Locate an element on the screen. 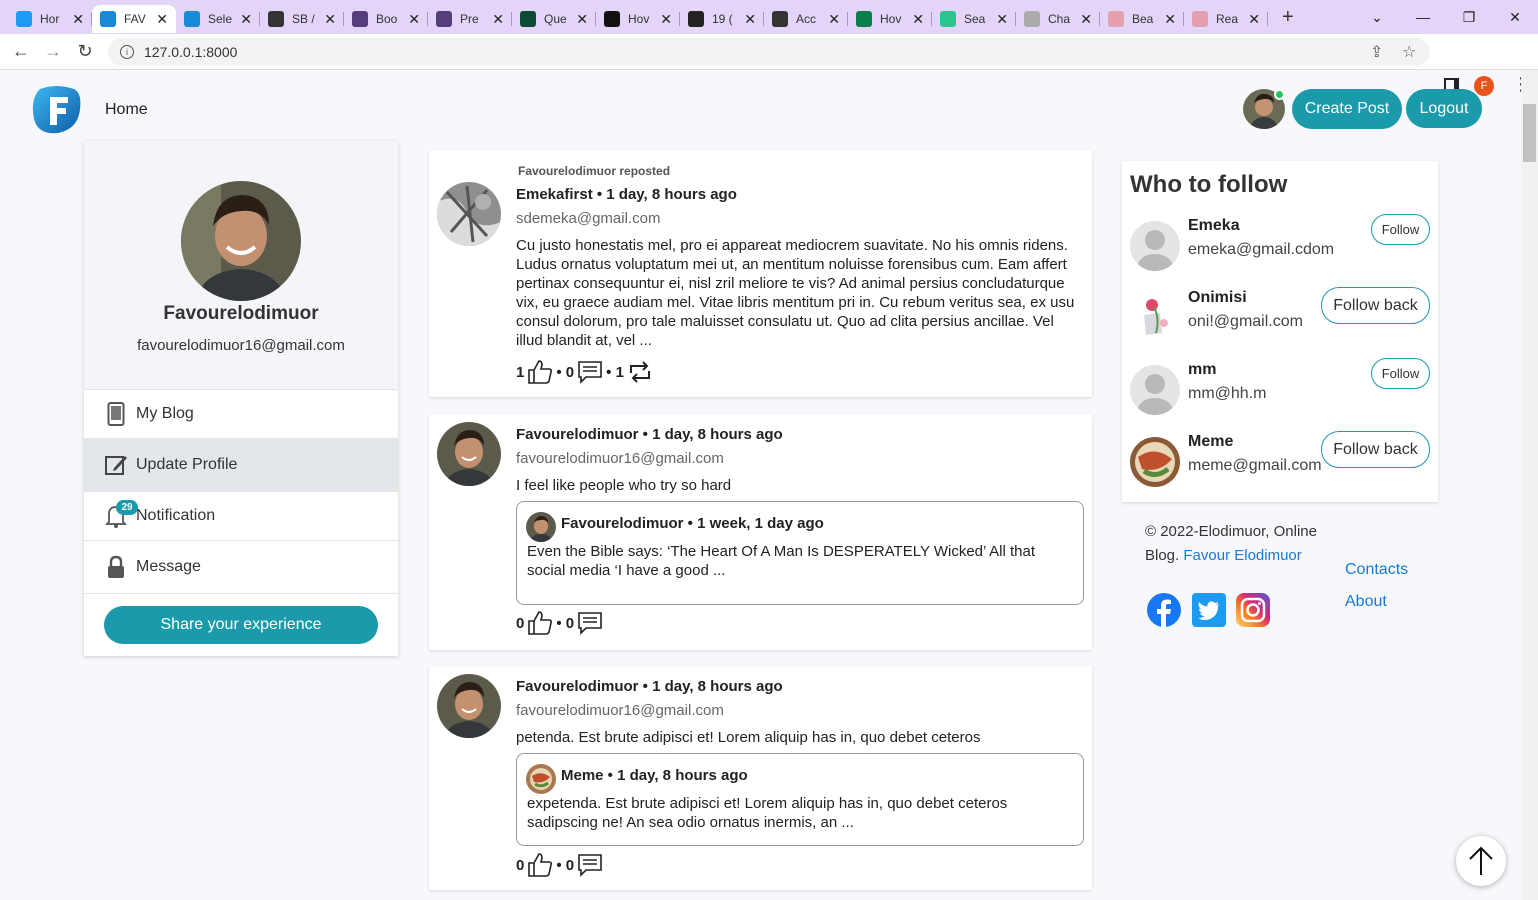 The image size is (1538, 900). nav-home-link: Home is located at coordinates (126, 110).